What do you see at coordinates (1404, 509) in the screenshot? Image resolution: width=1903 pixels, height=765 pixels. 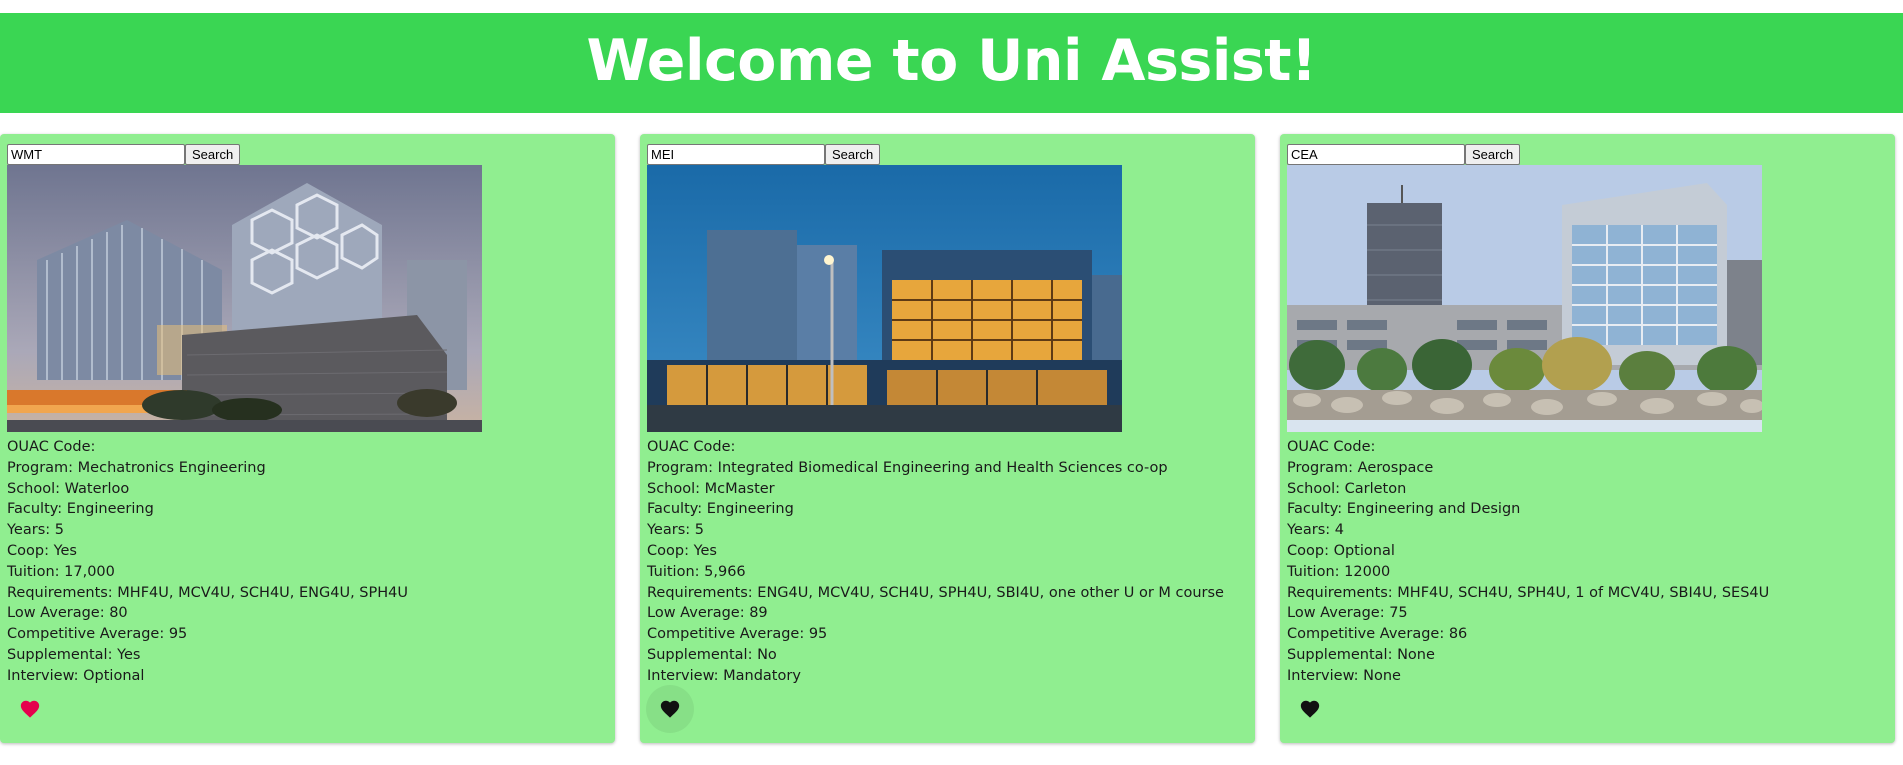 I see `faculty-name: Faculty: Engineering and Design` at bounding box center [1404, 509].